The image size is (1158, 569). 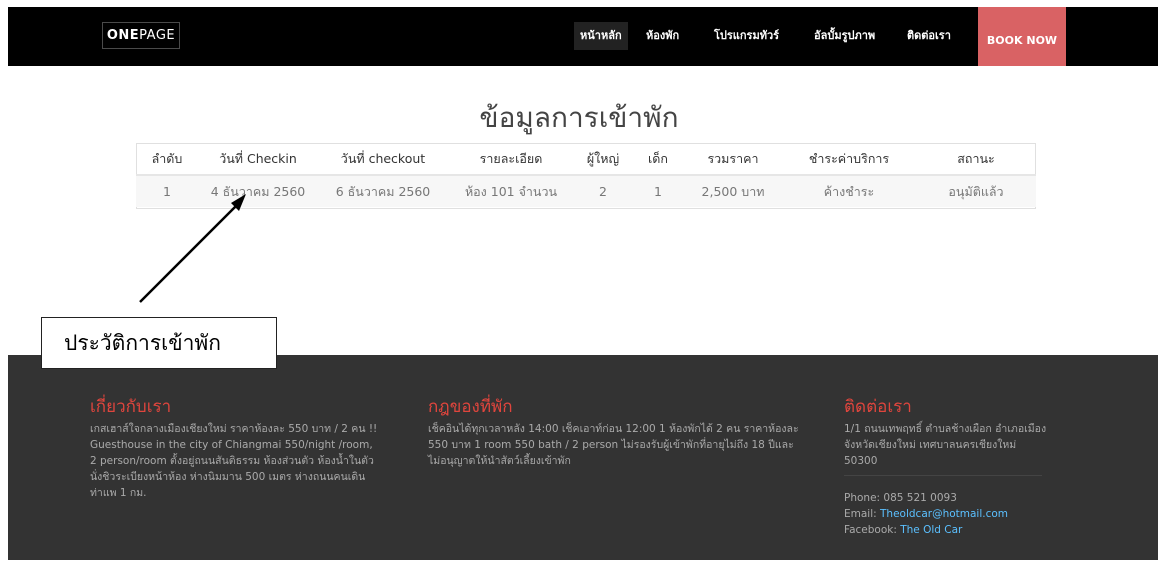 I want to click on annotation-arrow, so click(x=192, y=248).